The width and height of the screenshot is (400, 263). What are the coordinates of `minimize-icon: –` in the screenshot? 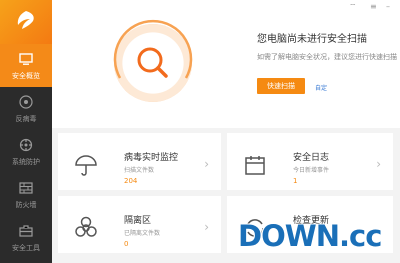 It's located at (388, 6).